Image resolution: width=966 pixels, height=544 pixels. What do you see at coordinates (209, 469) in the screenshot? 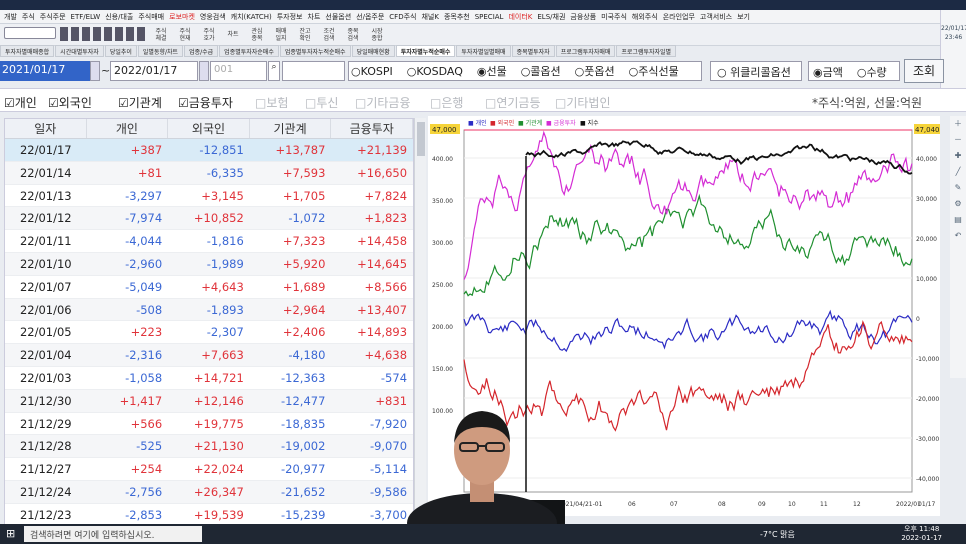
I see `table-row: 21/12/27 +254 +22,024 -20,977 -5,114` at bounding box center [209, 469].